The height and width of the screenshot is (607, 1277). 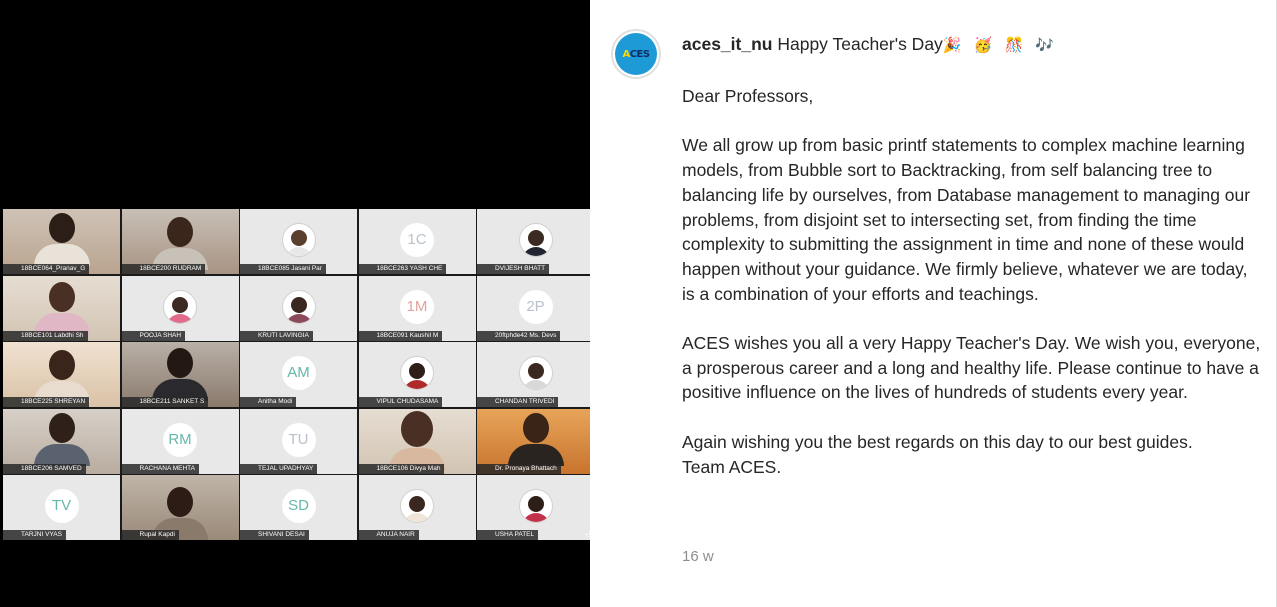 I want to click on profile-avatar: ACES, so click(x=636, y=54).